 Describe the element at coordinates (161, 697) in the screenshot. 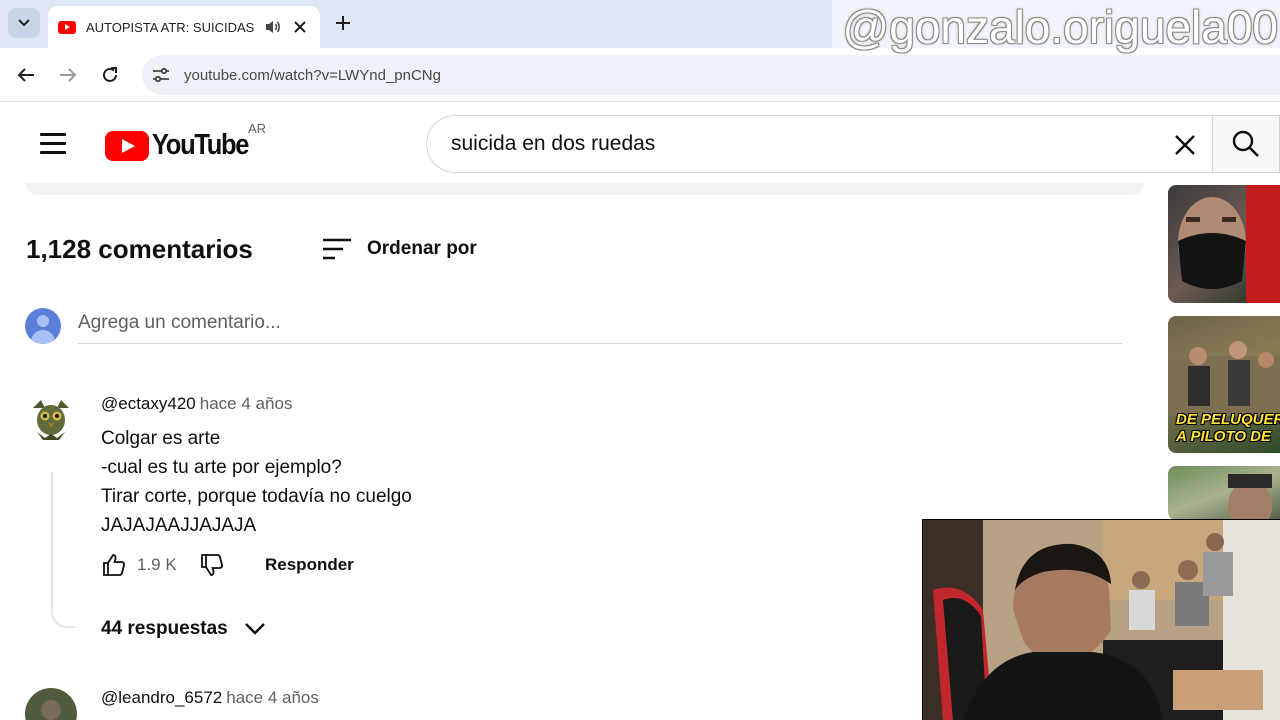

I see `comment-author: @leandro_6572` at that location.